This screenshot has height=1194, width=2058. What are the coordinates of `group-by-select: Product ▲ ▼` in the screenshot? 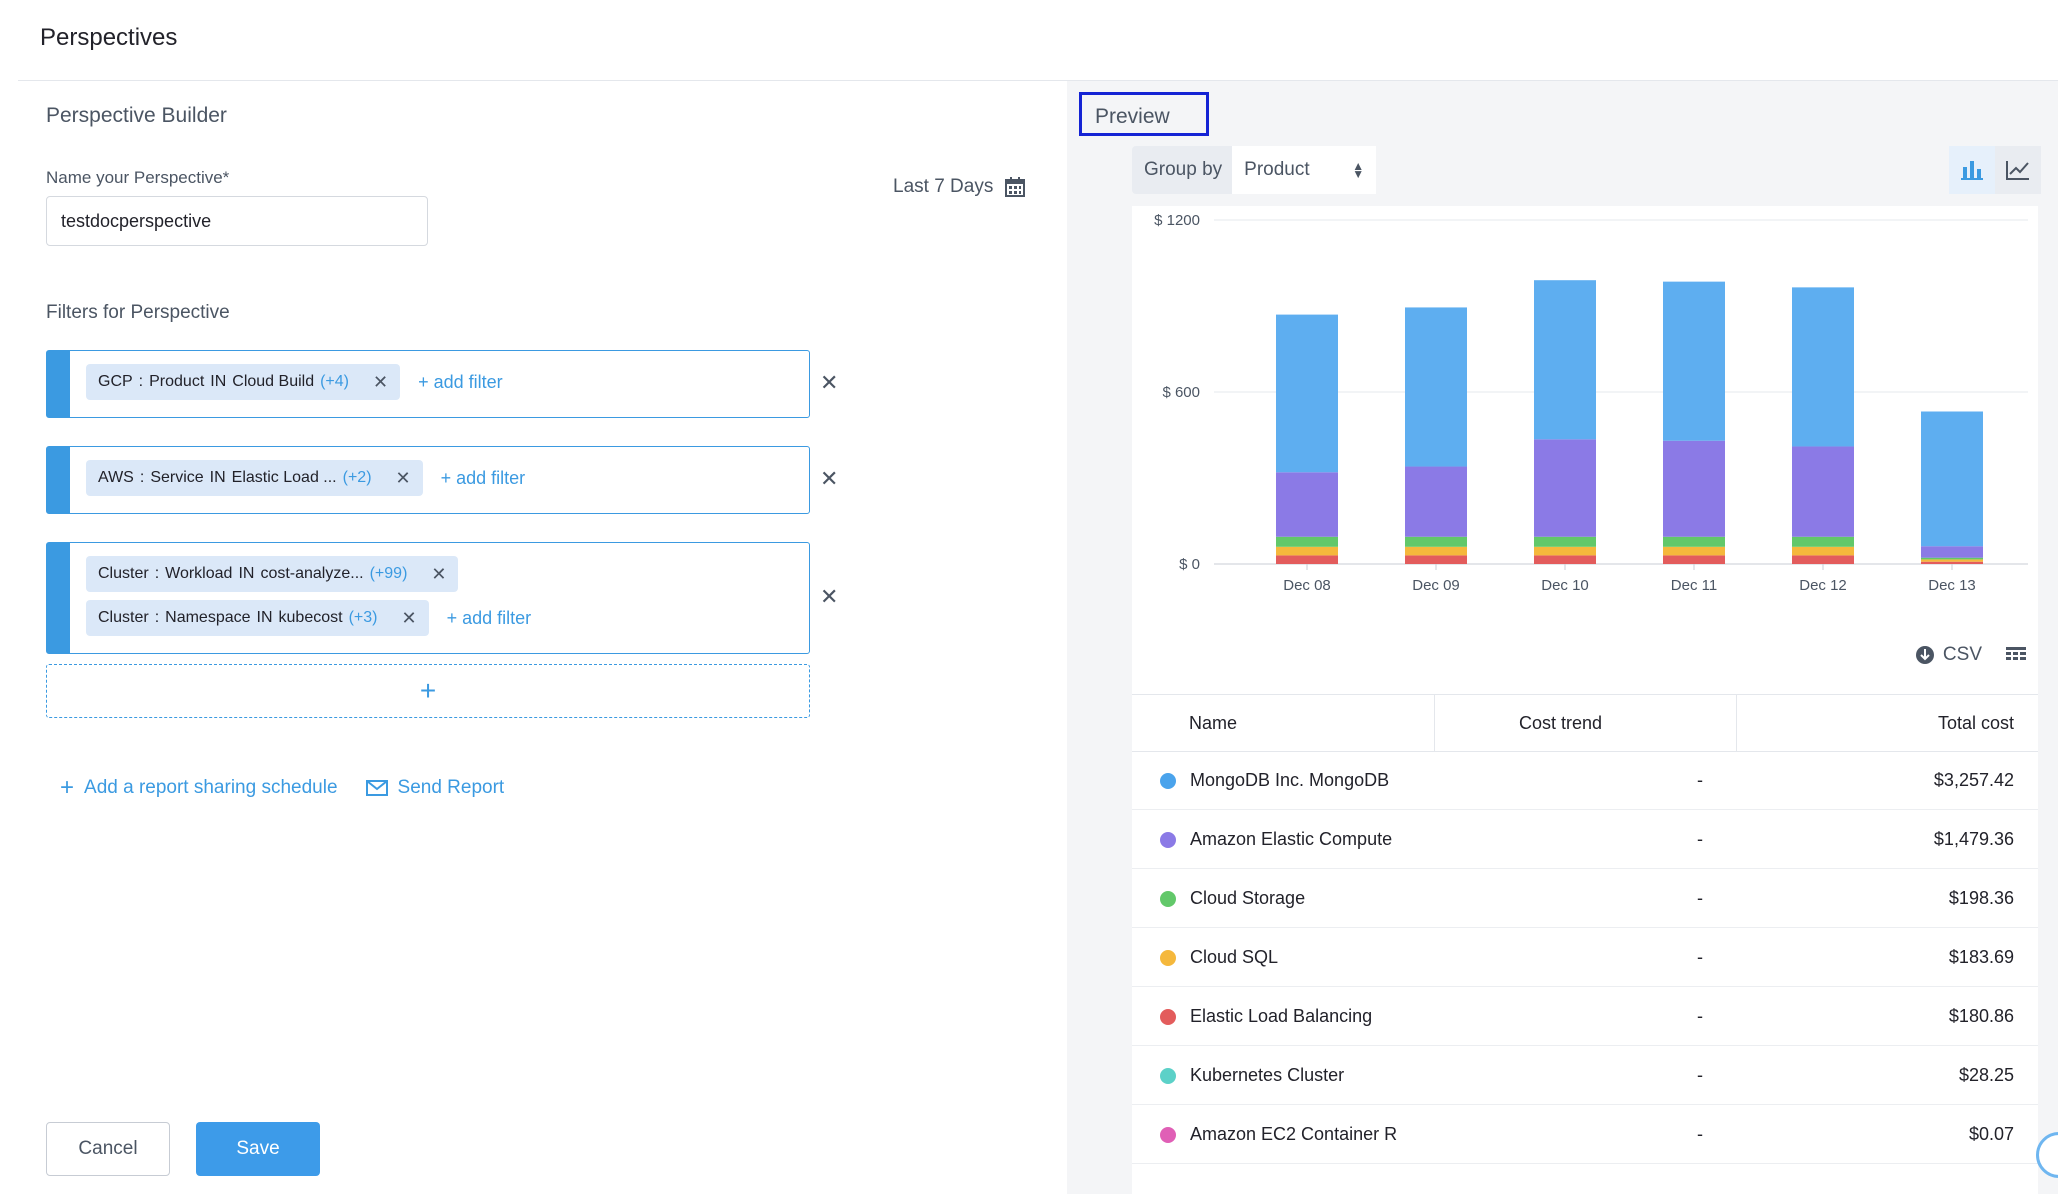 It's located at (1304, 170).